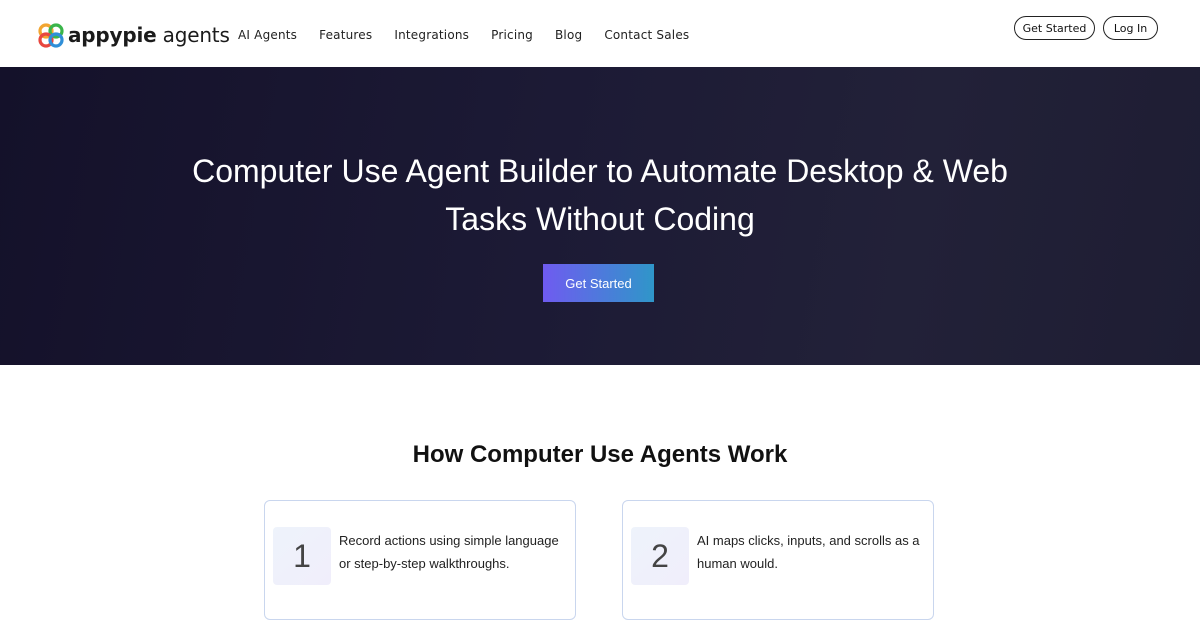 This screenshot has width=1200, height=620. What do you see at coordinates (345, 35) in the screenshot?
I see `nav-item-features: Features` at bounding box center [345, 35].